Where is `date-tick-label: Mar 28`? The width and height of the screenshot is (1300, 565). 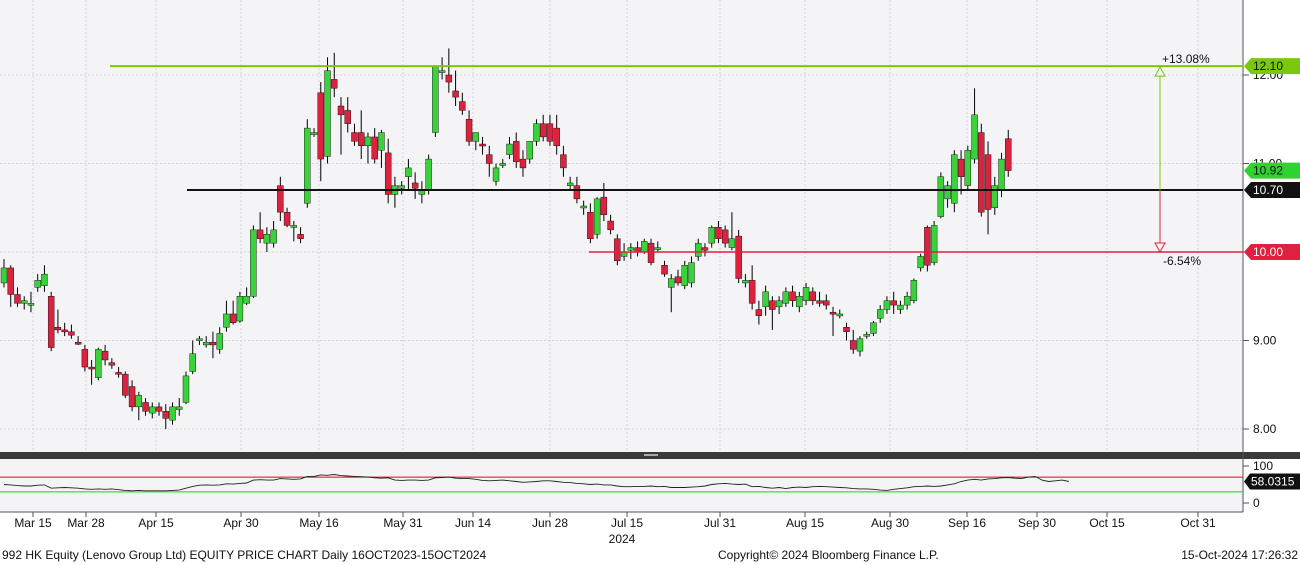
date-tick-label: Mar 28 is located at coordinates (86, 523).